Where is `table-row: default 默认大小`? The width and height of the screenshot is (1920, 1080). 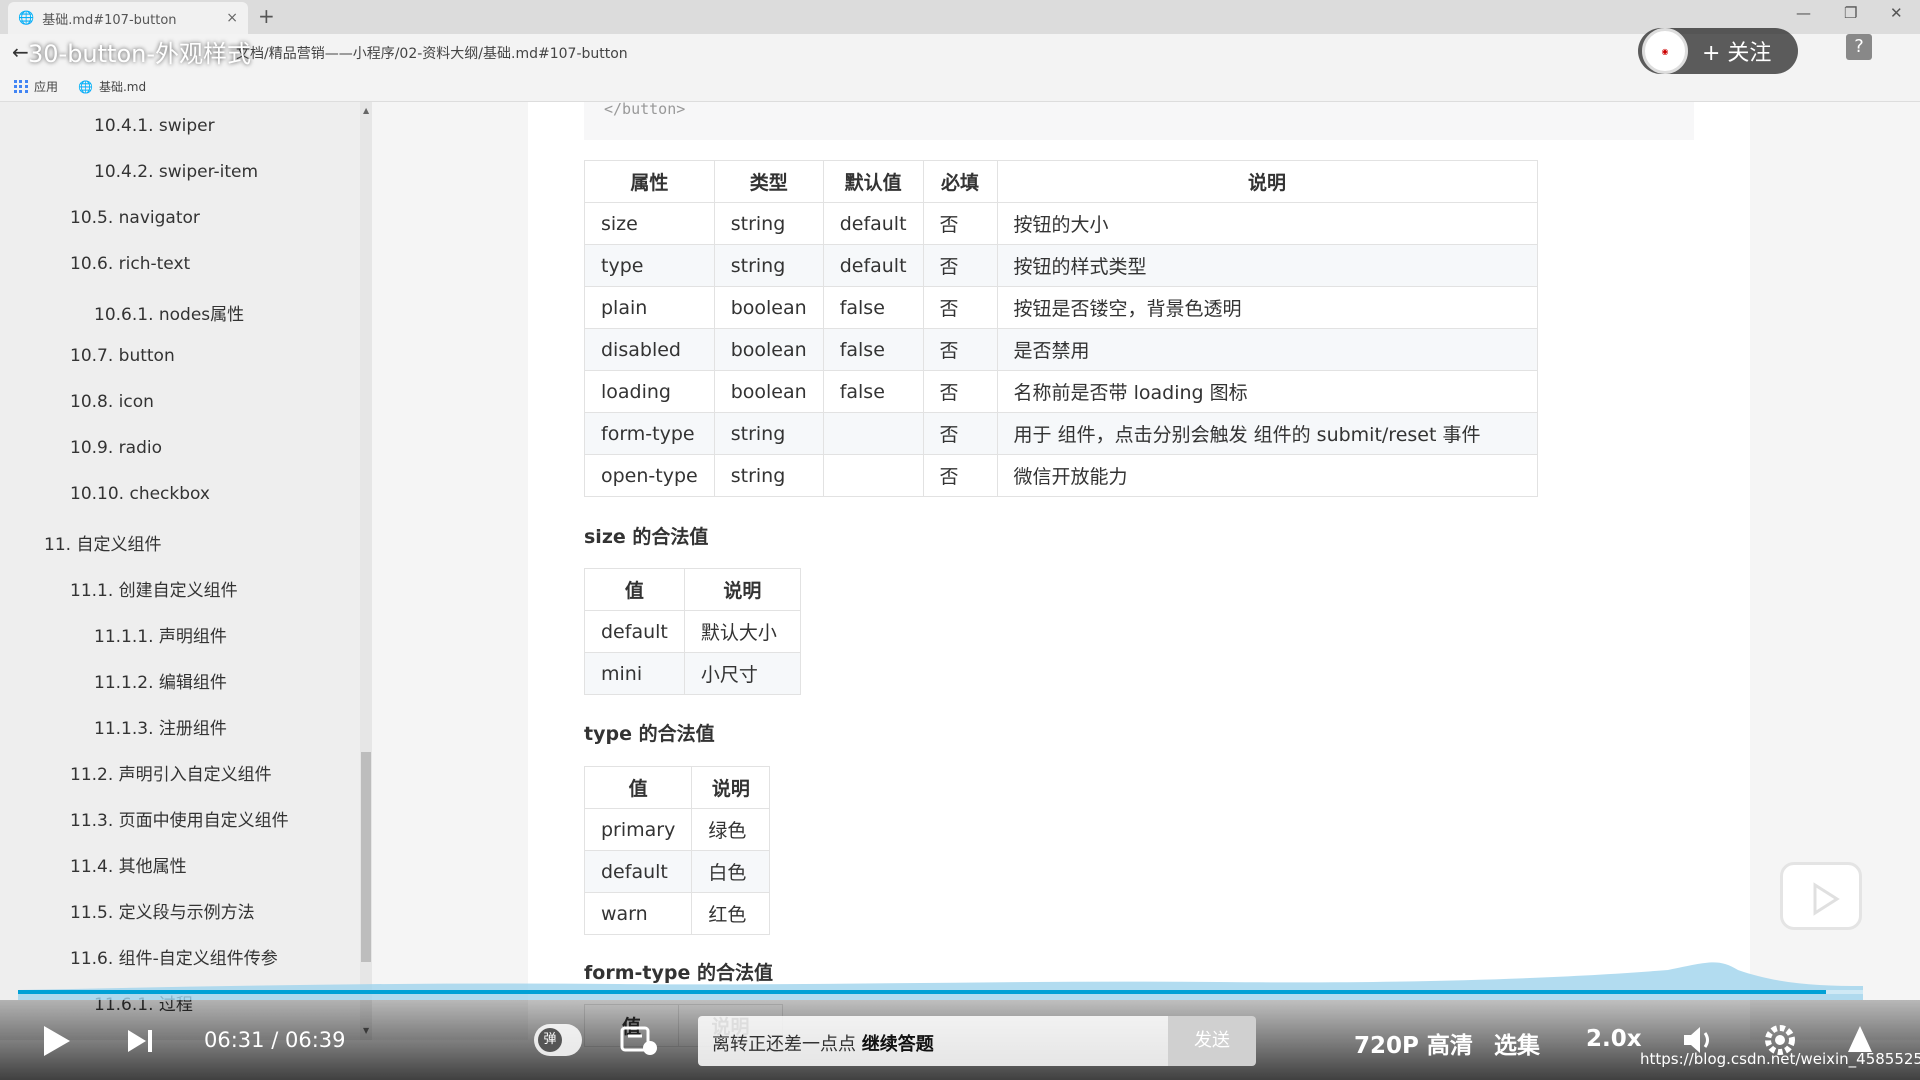
table-row: default 默认大小 is located at coordinates (692, 631).